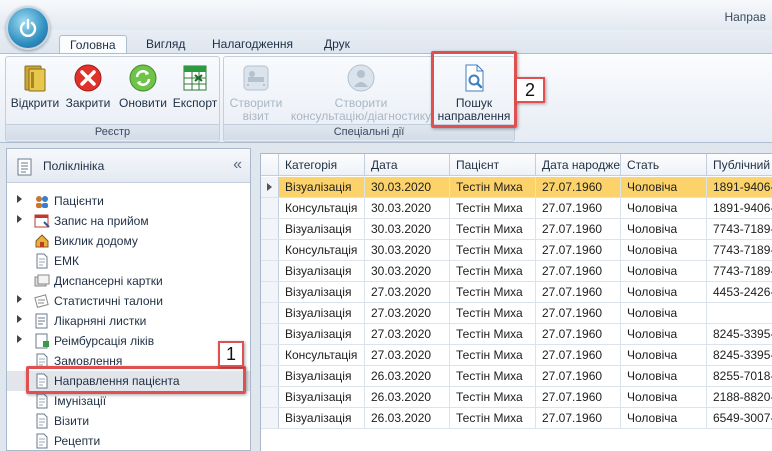 The height and width of the screenshot is (451, 772). Describe the element at coordinates (739, 292) in the screenshot. I see `table-cell: 4453-2426-5` at that location.